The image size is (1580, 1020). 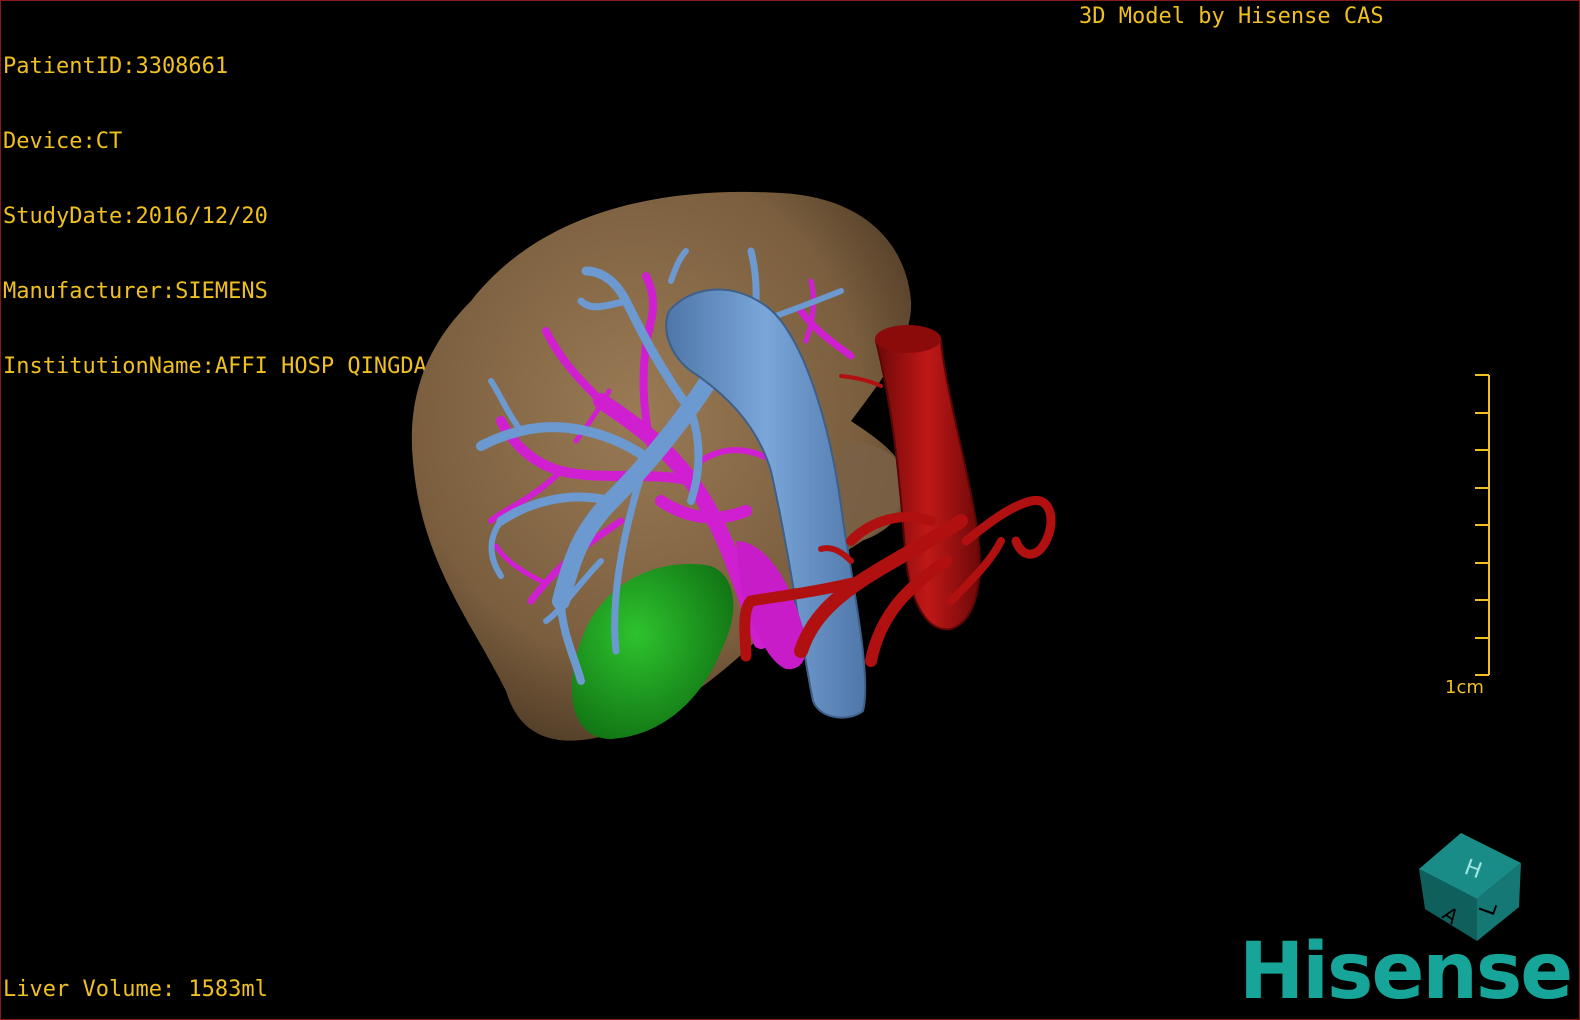 What do you see at coordinates (1406, 972) in the screenshot?
I see `hisense-logo: Hisense` at bounding box center [1406, 972].